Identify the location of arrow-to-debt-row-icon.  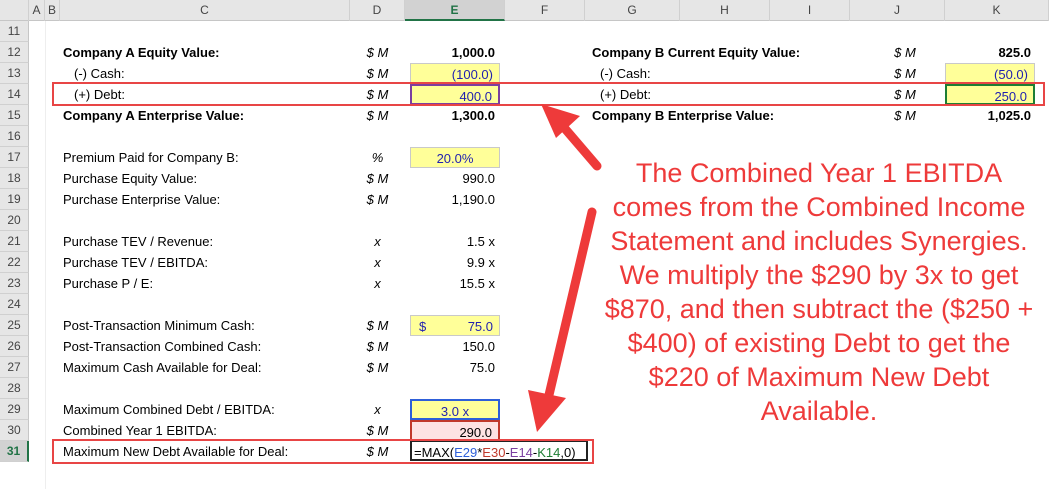
(571, 137).